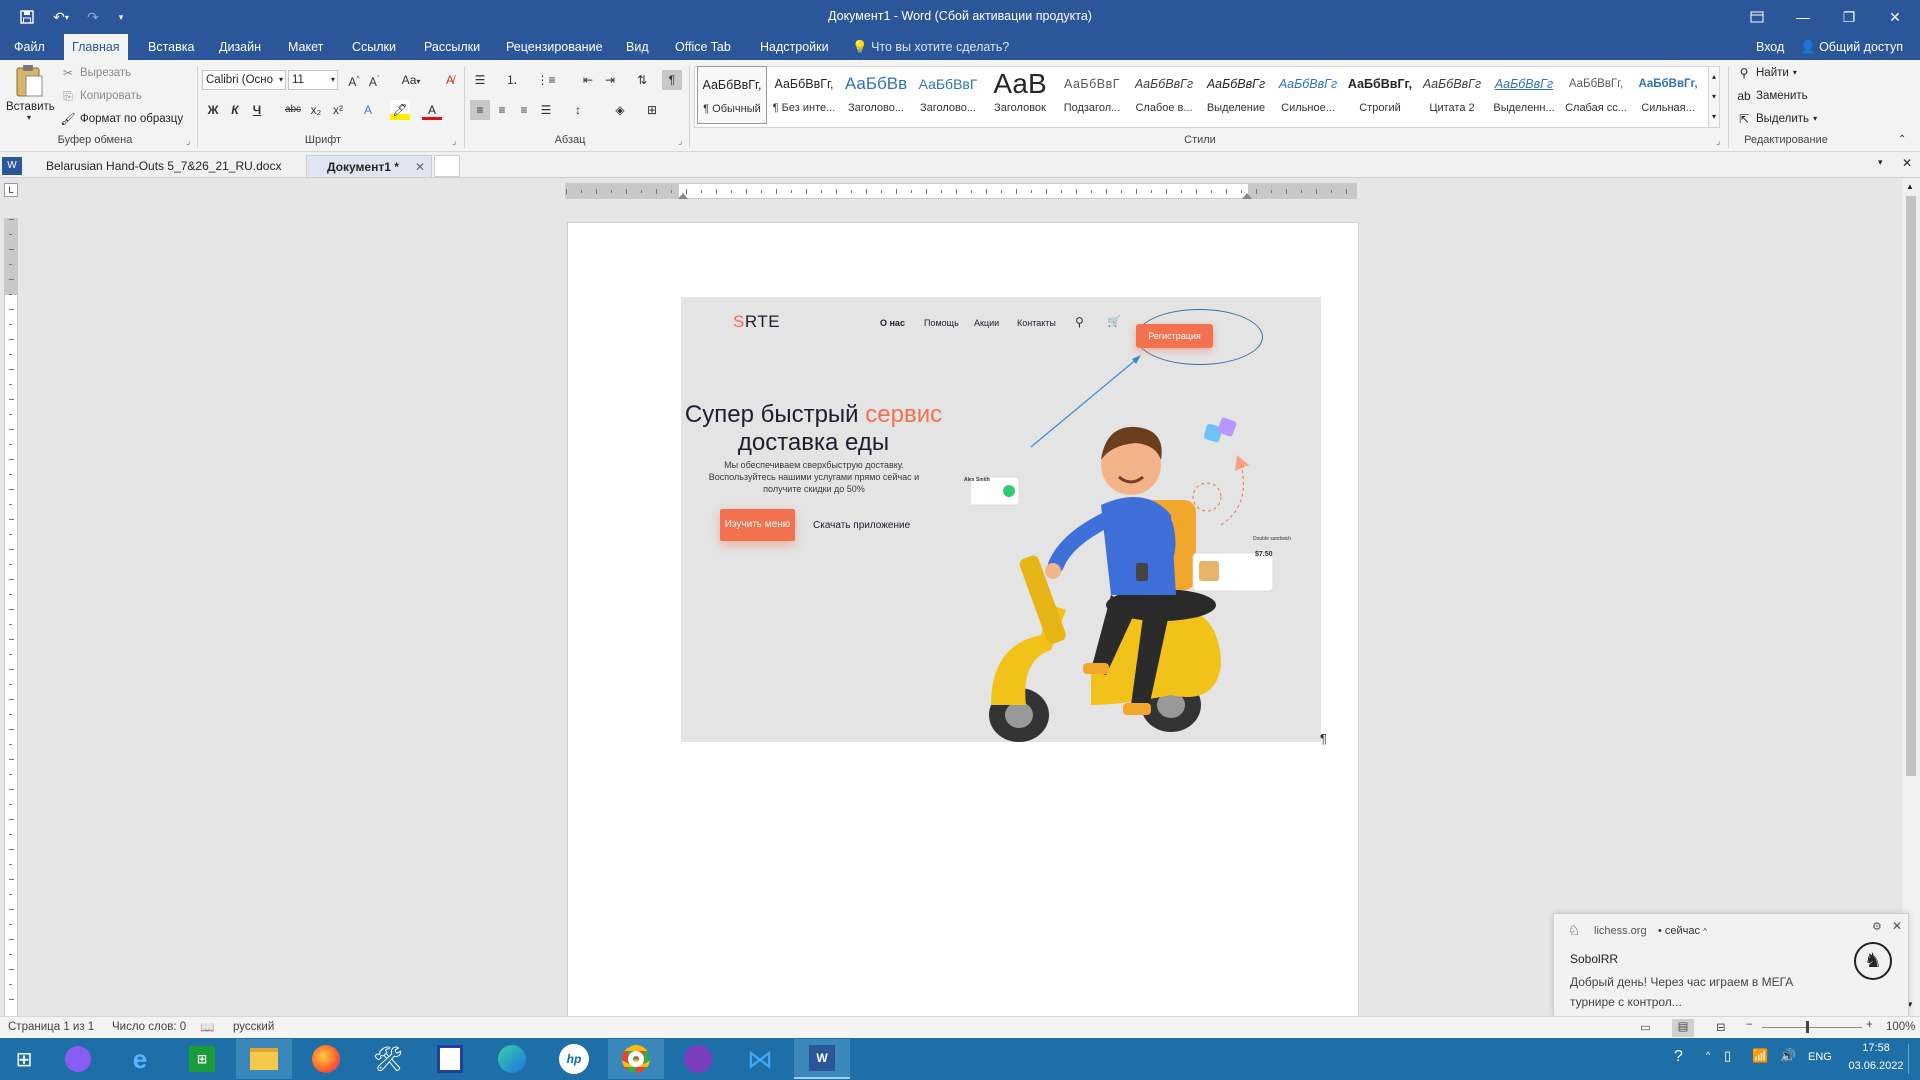 This screenshot has height=1080, width=1920. What do you see at coordinates (932, 47) in the screenshot?
I see `tell-me-box: 💡 Что вы хотите сделать?` at bounding box center [932, 47].